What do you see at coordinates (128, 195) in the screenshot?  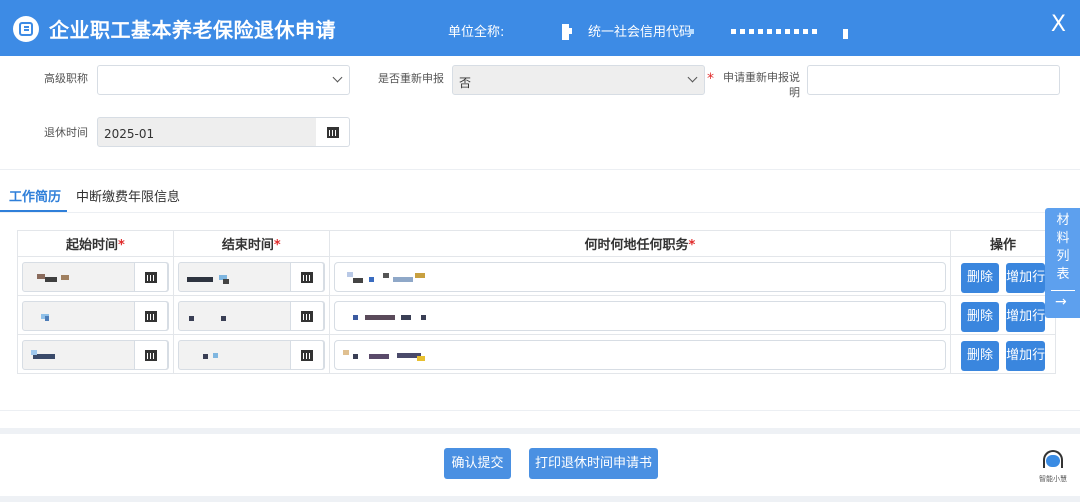 I see `tab-payment-interruption: 中断缴费年限信息` at bounding box center [128, 195].